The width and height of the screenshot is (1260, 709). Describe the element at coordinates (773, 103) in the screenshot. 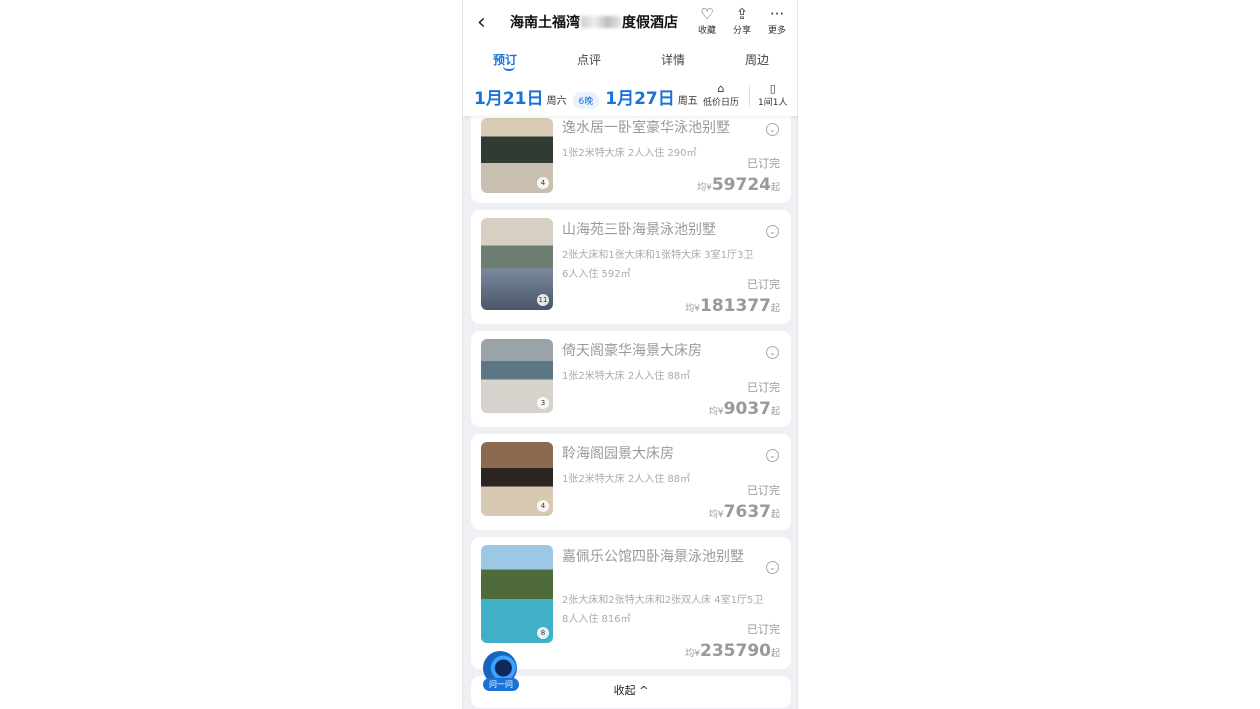

I see `label: 1间1人` at that location.